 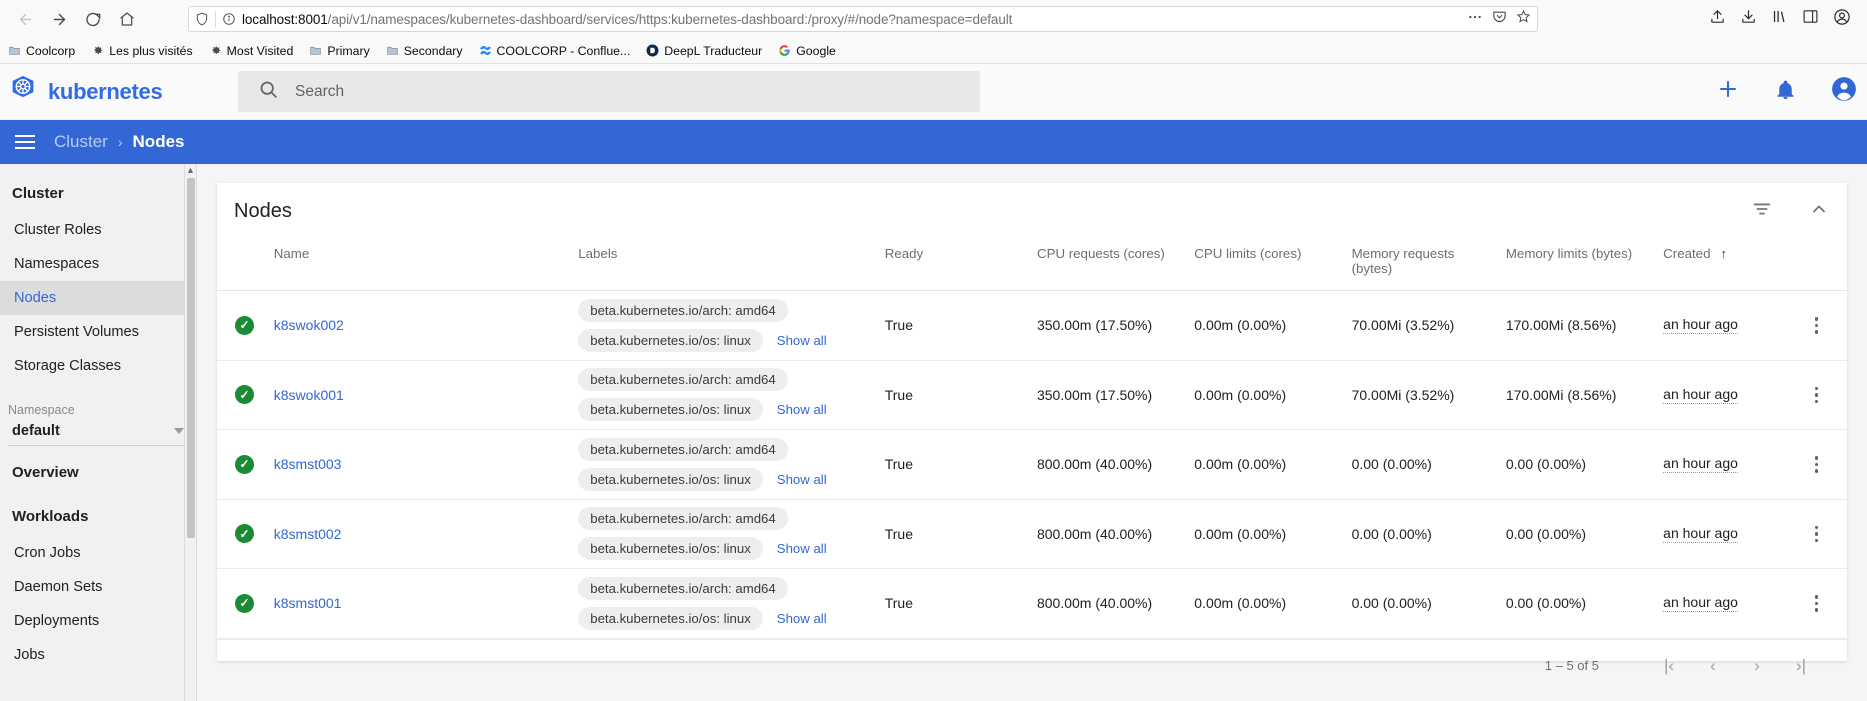 I want to click on previous-page-button: ‹, so click(x=1713, y=666).